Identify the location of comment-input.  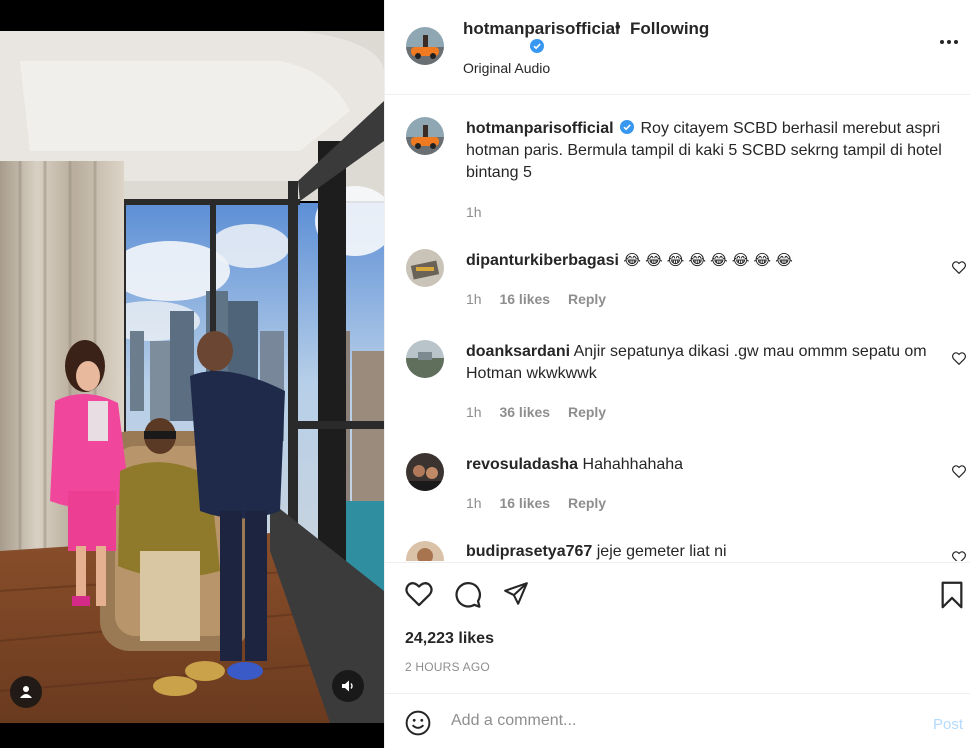
(686, 721).